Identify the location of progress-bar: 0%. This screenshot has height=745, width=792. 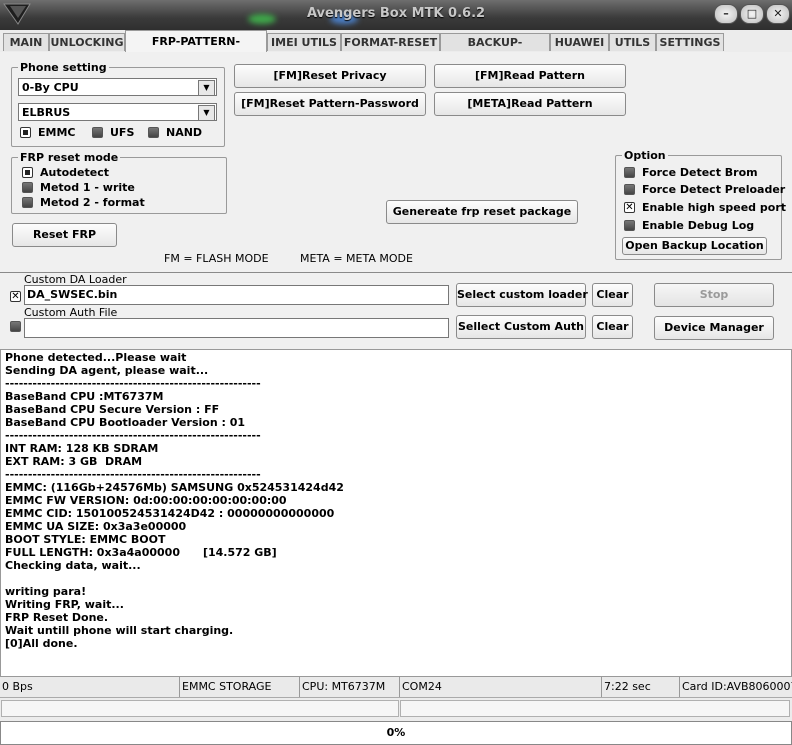
(396, 733).